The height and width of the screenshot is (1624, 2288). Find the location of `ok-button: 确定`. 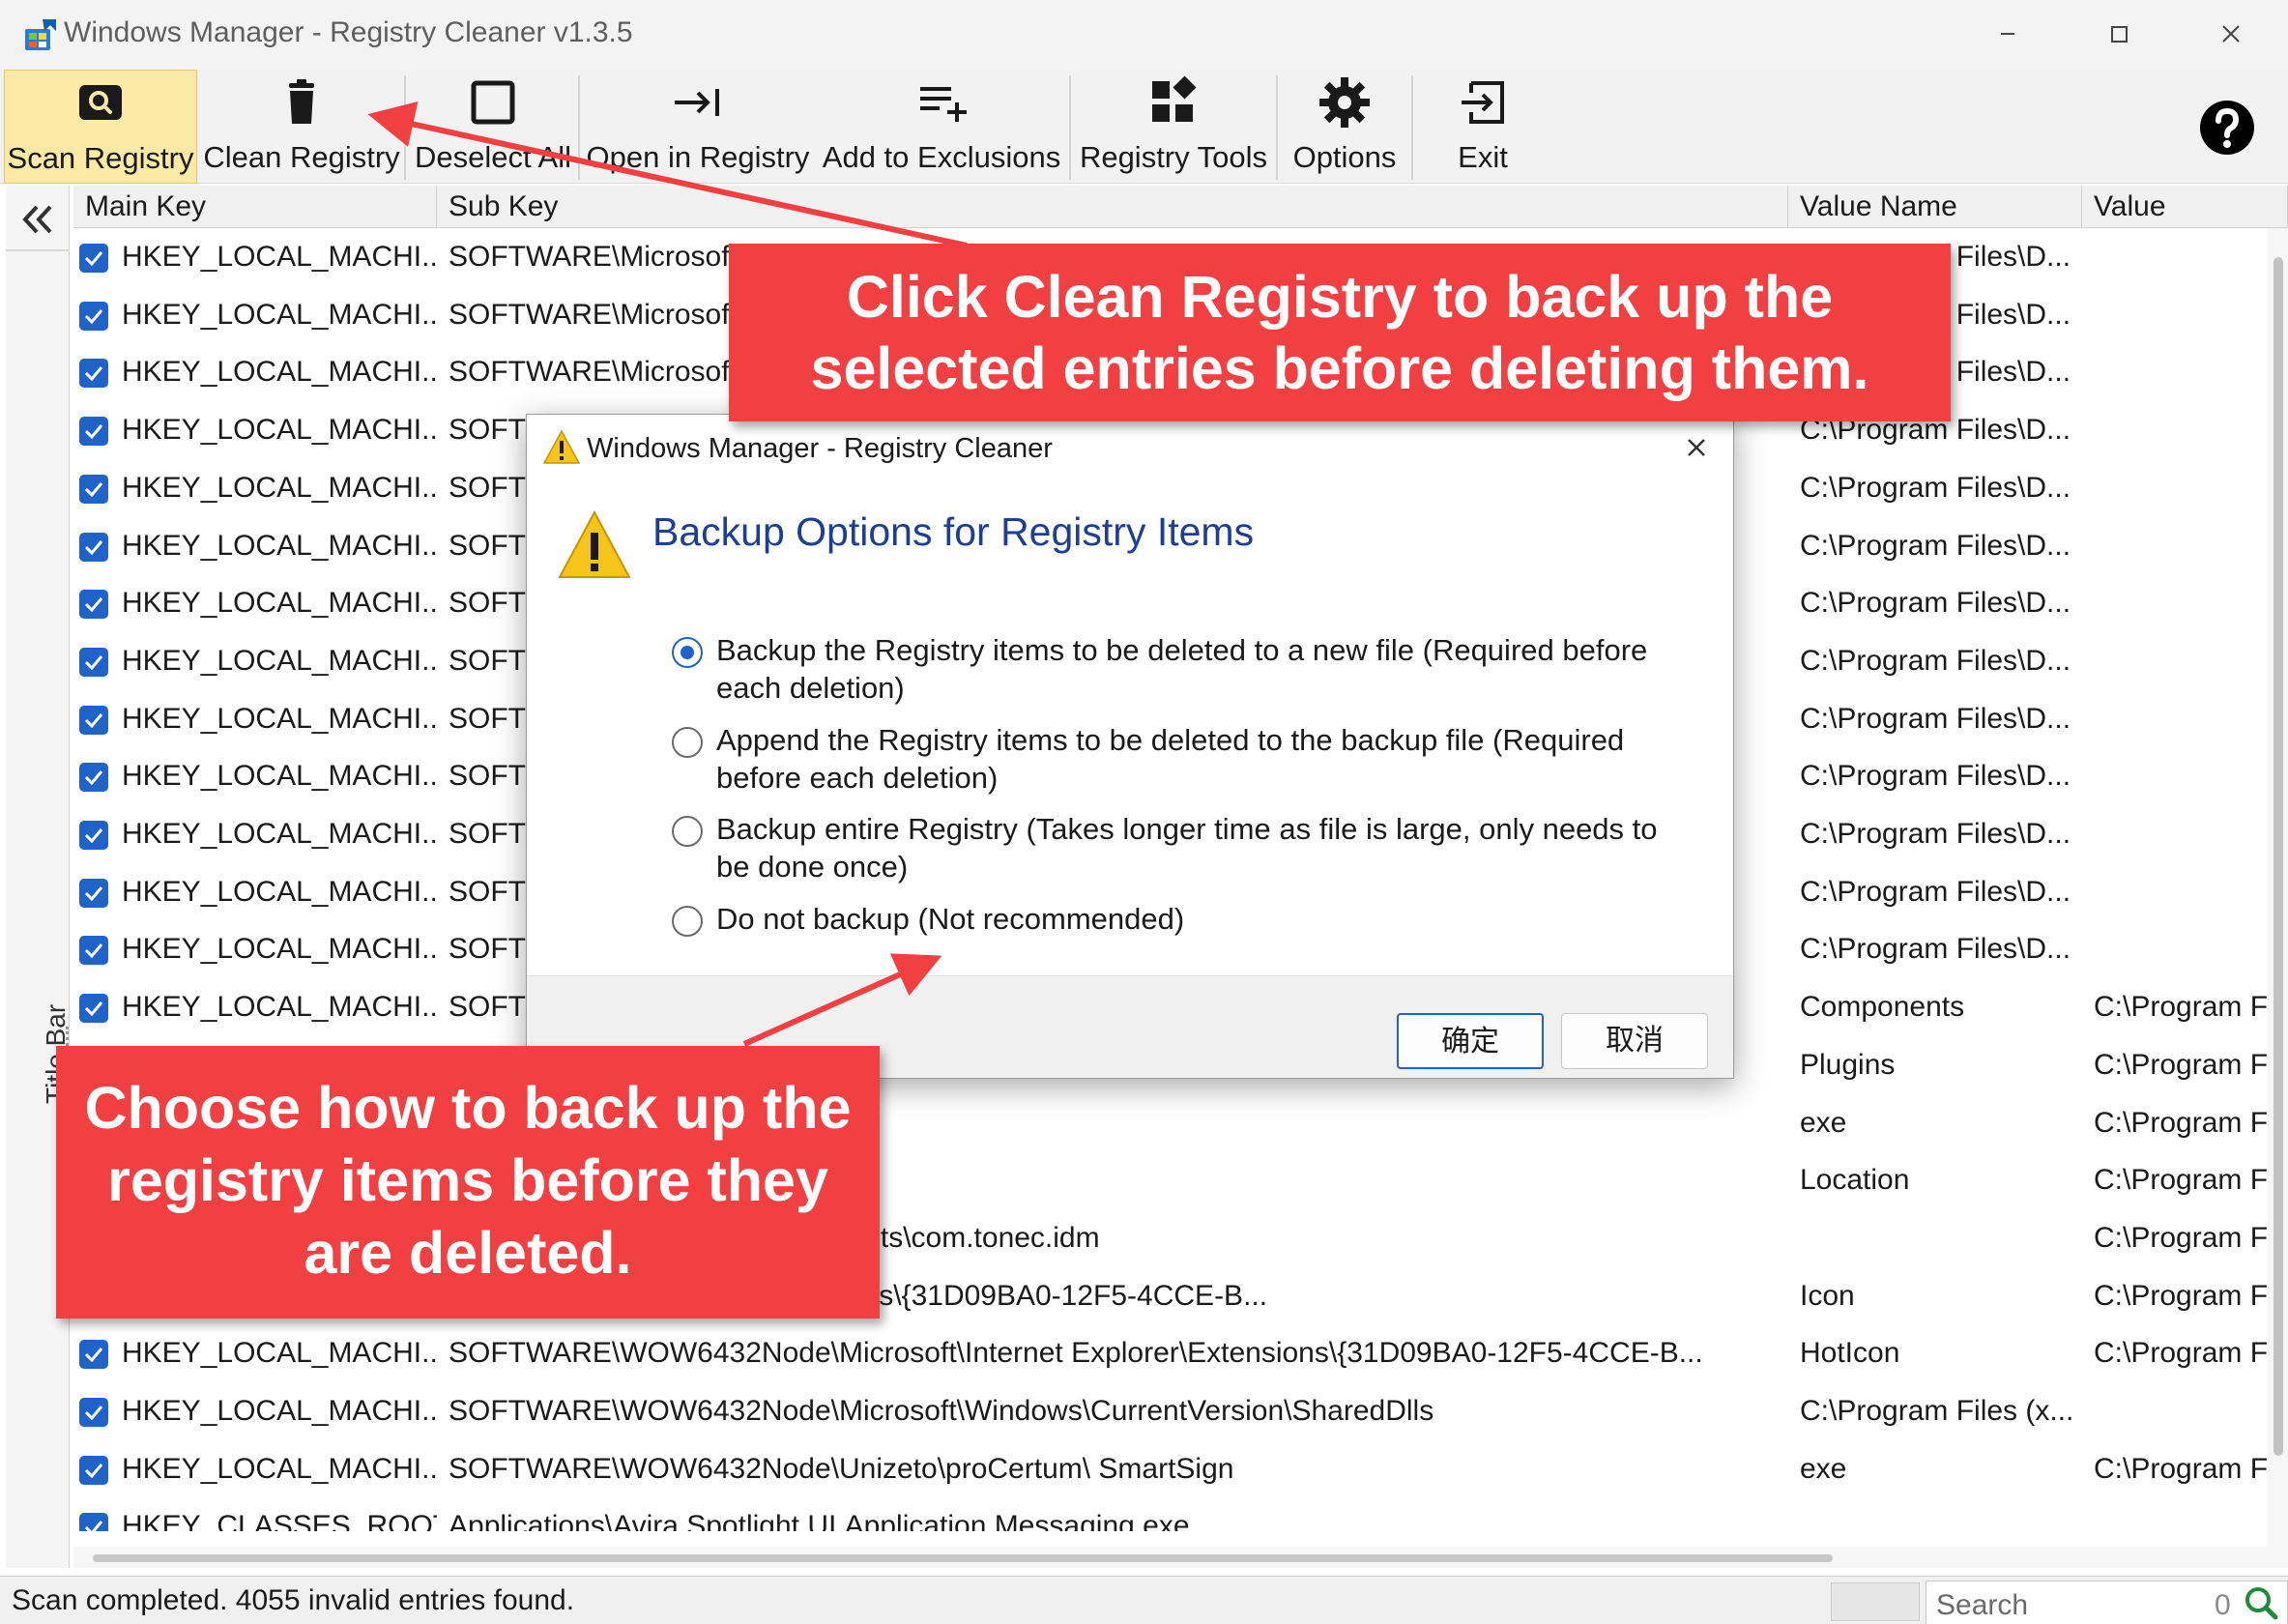

ok-button: 确定 is located at coordinates (1471, 1041).